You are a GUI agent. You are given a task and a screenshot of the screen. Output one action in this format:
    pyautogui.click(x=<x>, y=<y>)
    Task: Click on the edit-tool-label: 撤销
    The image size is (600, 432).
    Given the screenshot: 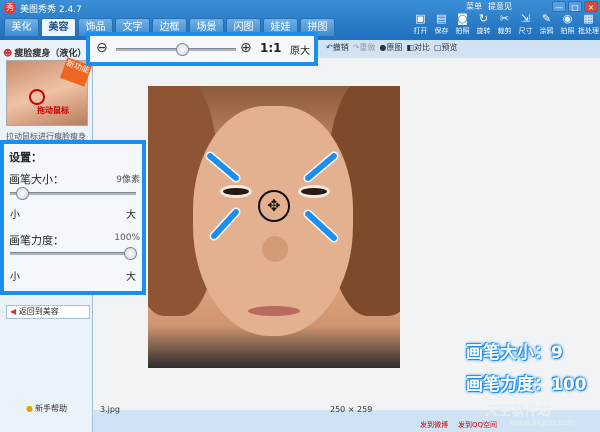 What is the action you would take?
    pyautogui.click(x=340, y=47)
    